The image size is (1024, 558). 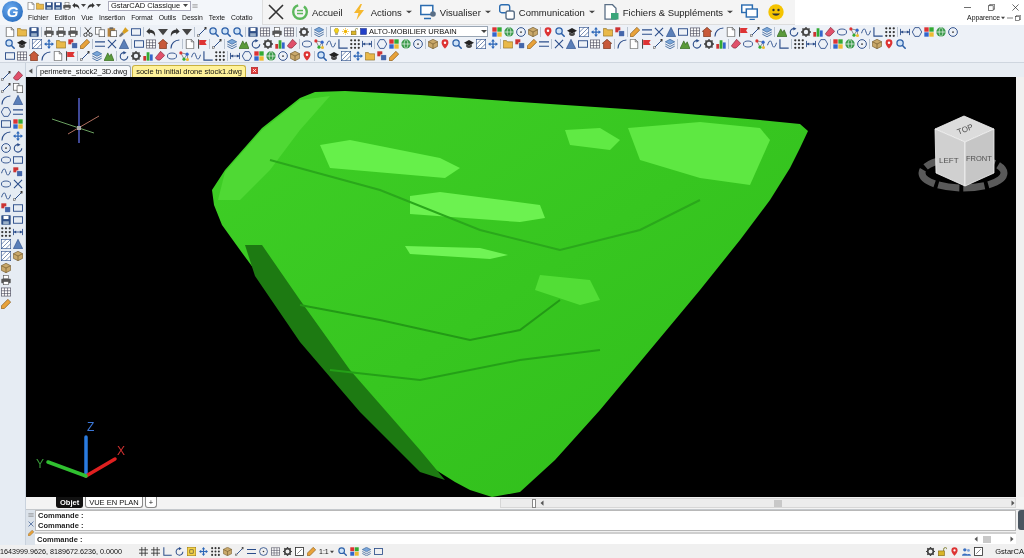 What do you see at coordinates (331, 44) in the screenshot?
I see `wave-icon` at bounding box center [331, 44].